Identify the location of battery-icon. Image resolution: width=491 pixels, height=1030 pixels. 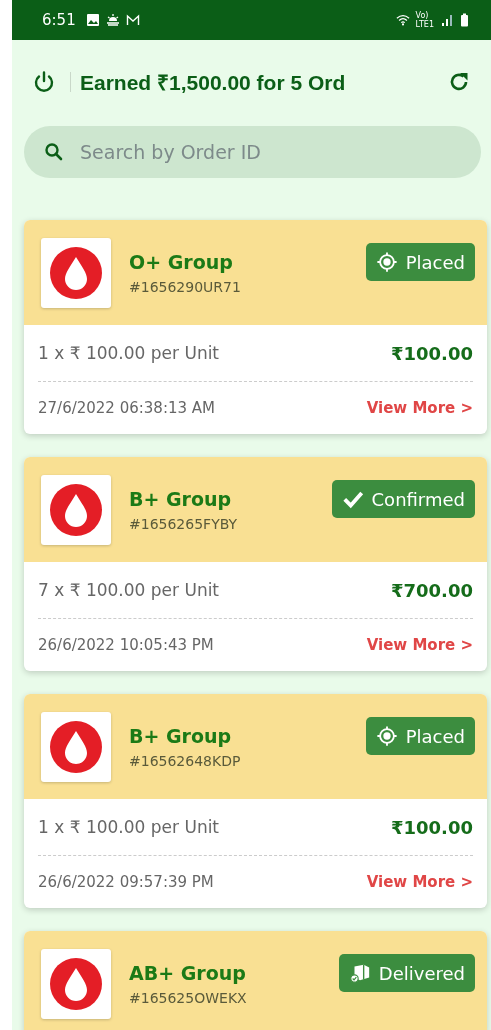
(464, 20).